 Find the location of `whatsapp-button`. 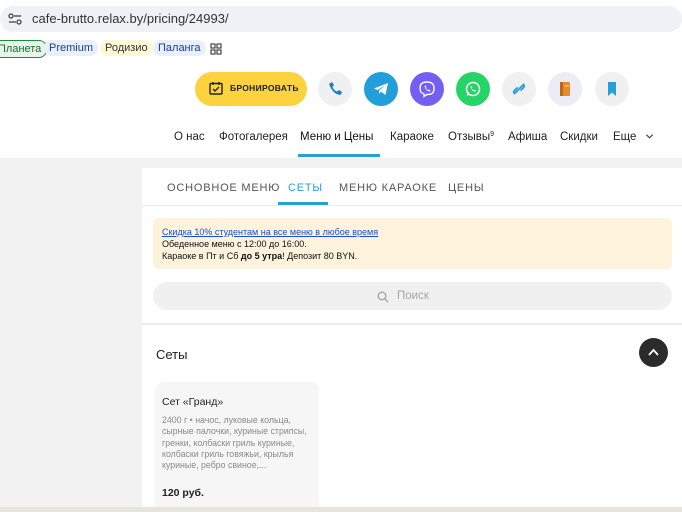

whatsapp-button is located at coordinates (473, 89).